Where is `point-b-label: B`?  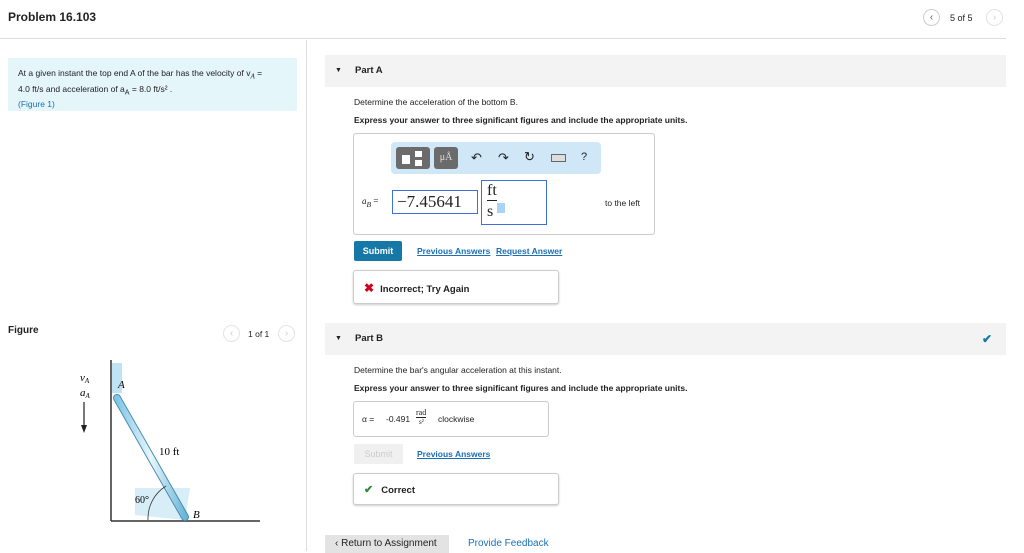
point-b-label: B is located at coordinates (196, 515).